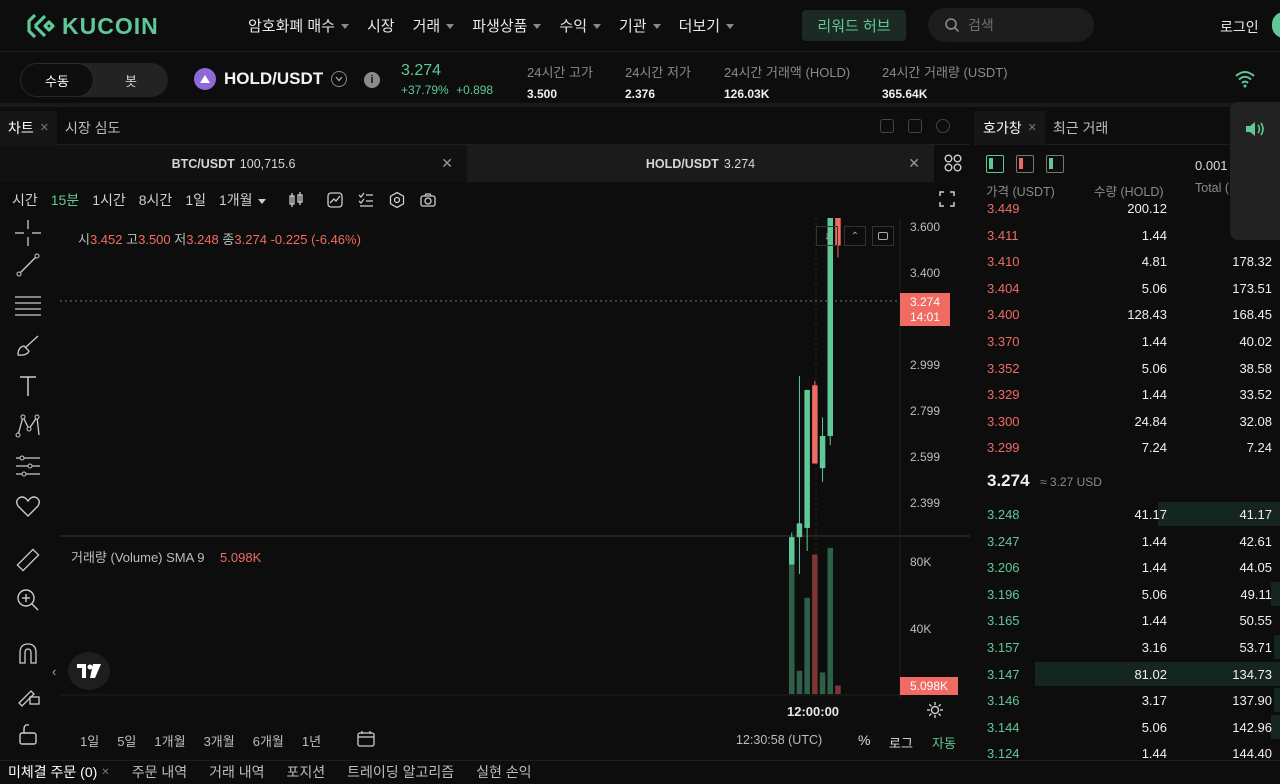 This screenshot has width=1280, height=784. I want to click on nav-item-2: 거래, so click(434, 25).